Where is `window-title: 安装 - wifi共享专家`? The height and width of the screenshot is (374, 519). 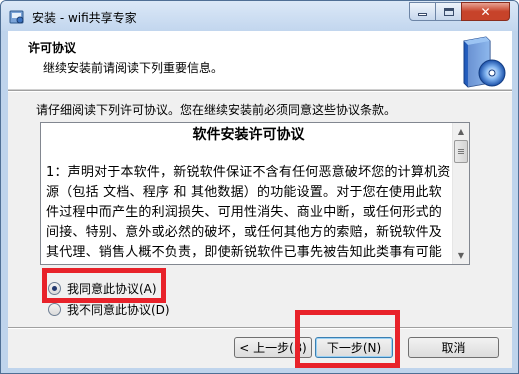 window-title: 安装 - wifi共享专家 is located at coordinates (84, 18).